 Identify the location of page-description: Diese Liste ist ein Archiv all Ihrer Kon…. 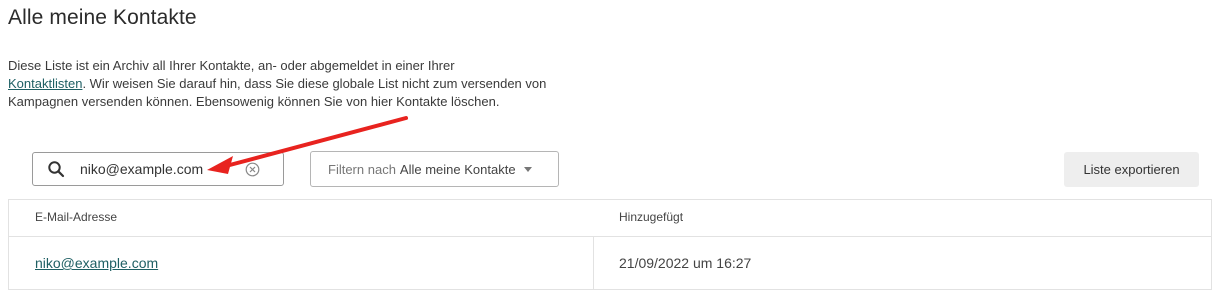
(288, 84).